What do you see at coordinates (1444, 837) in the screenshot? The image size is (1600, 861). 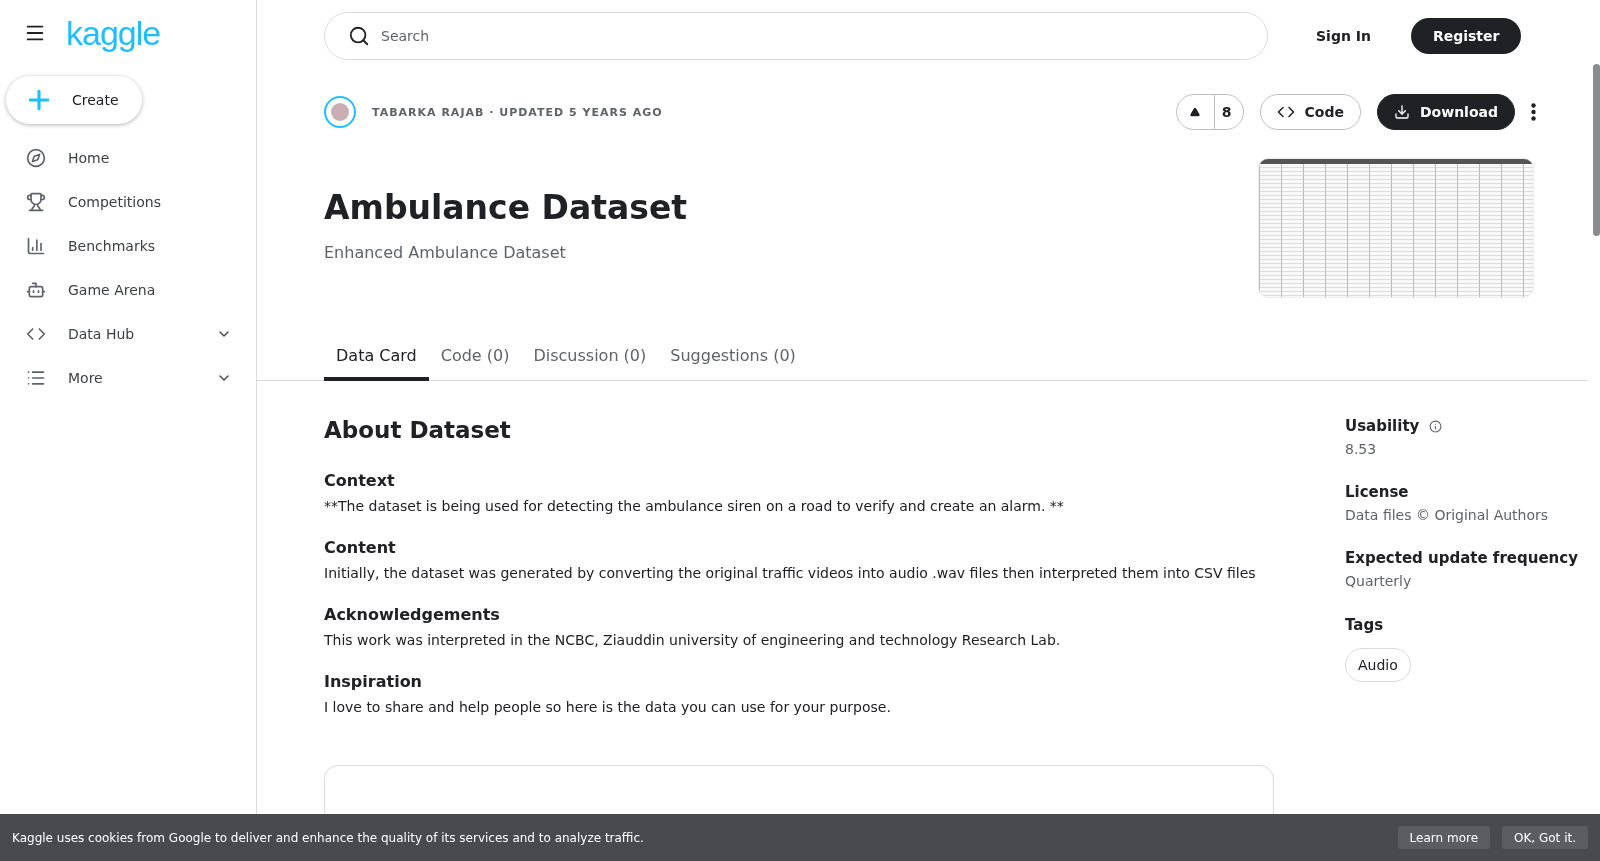 I see `learn-more-button: Learn more` at bounding box center [1444, 837].